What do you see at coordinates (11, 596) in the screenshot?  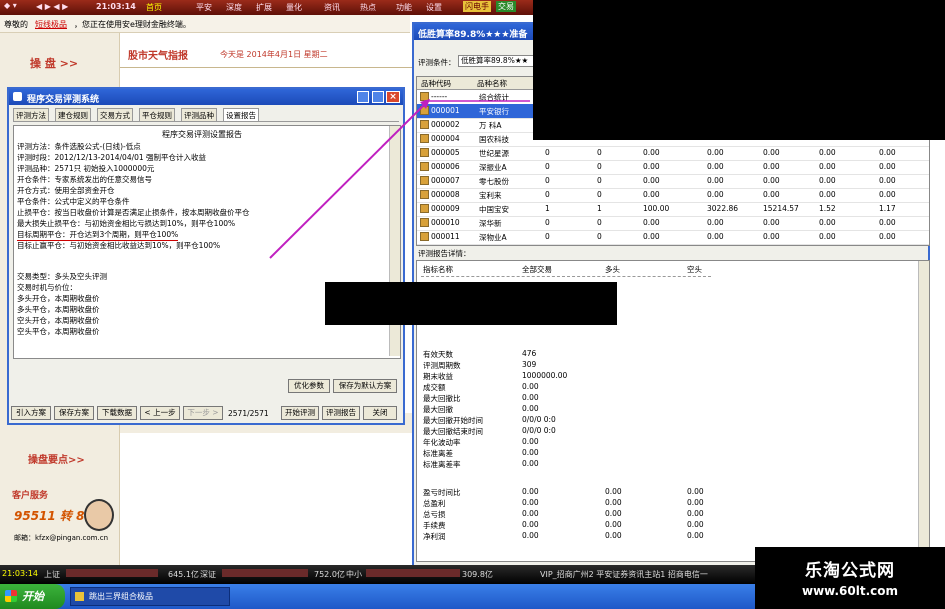 I see `windows-icon` at bounding box center [11, 596].